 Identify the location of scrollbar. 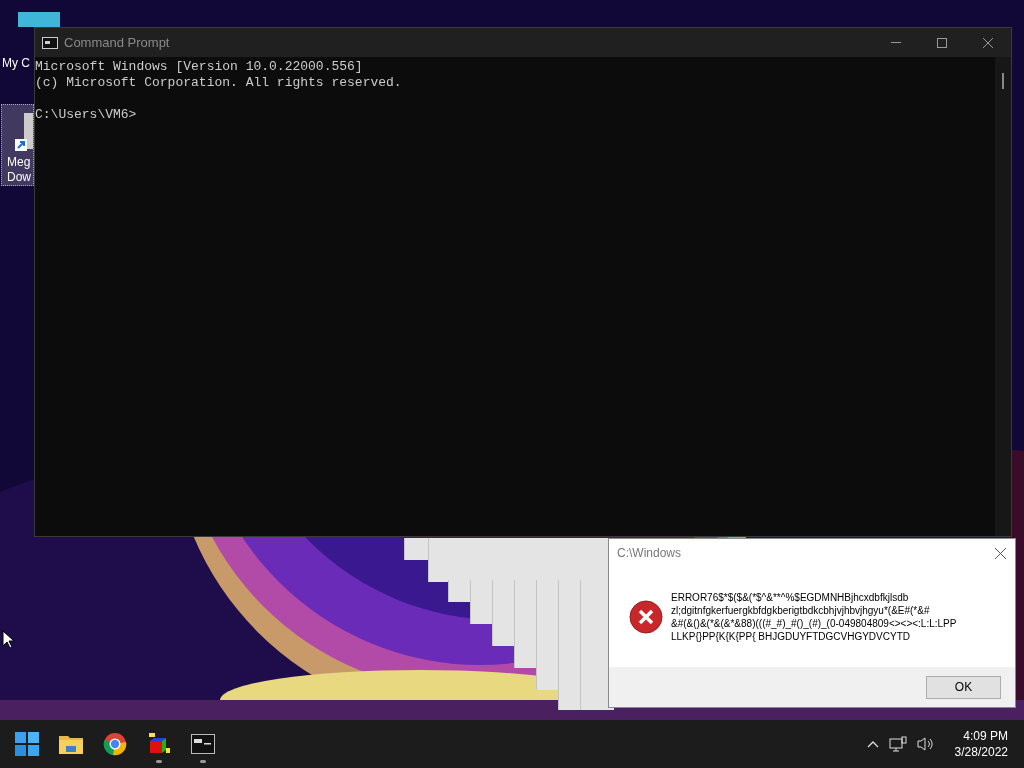
(1003, 296).